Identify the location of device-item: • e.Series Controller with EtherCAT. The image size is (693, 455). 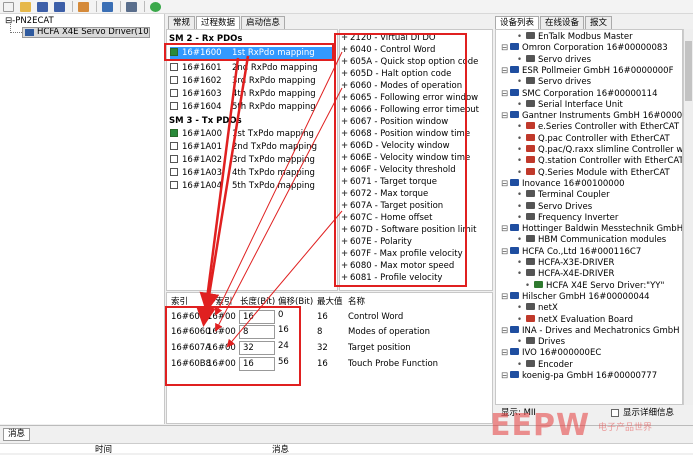
(598, 127).